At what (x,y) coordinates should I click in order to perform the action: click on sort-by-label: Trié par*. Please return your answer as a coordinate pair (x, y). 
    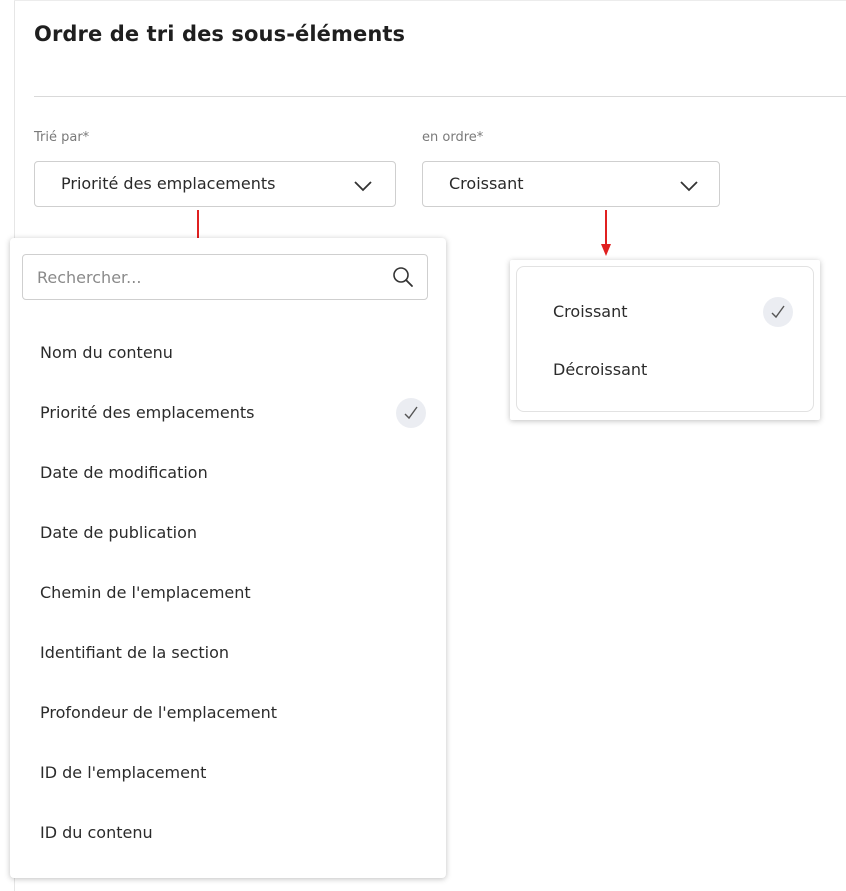
    Looking at the image, I should click on (62, 137).